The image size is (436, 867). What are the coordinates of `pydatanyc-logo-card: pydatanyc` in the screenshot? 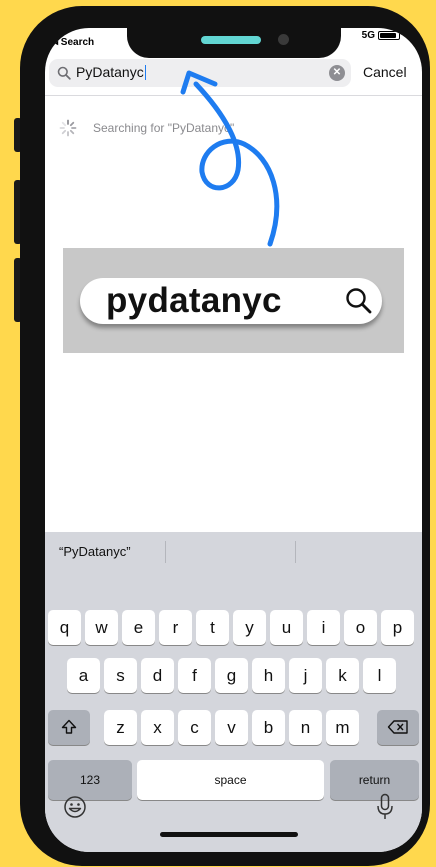 It's located at (233, 300).